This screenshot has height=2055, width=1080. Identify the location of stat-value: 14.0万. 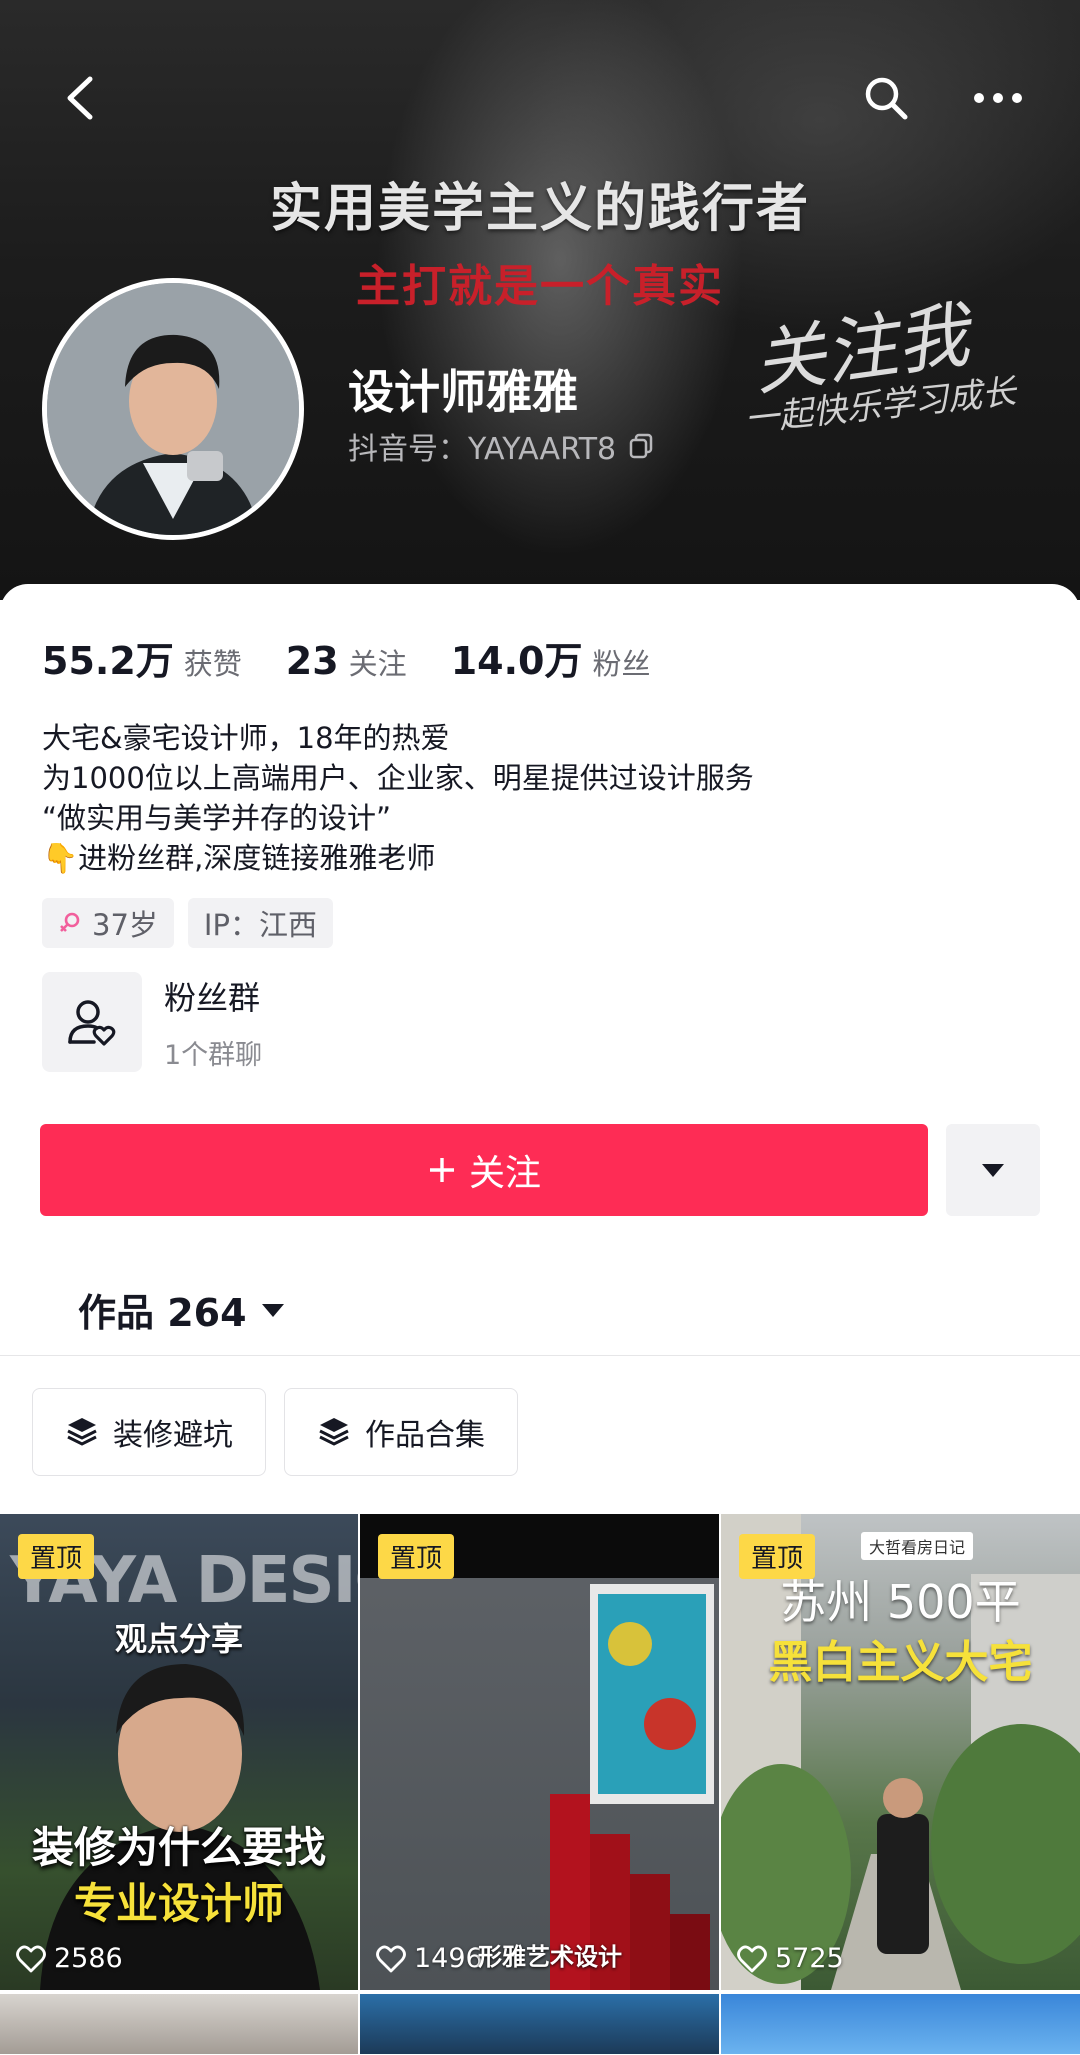
(516, 661).